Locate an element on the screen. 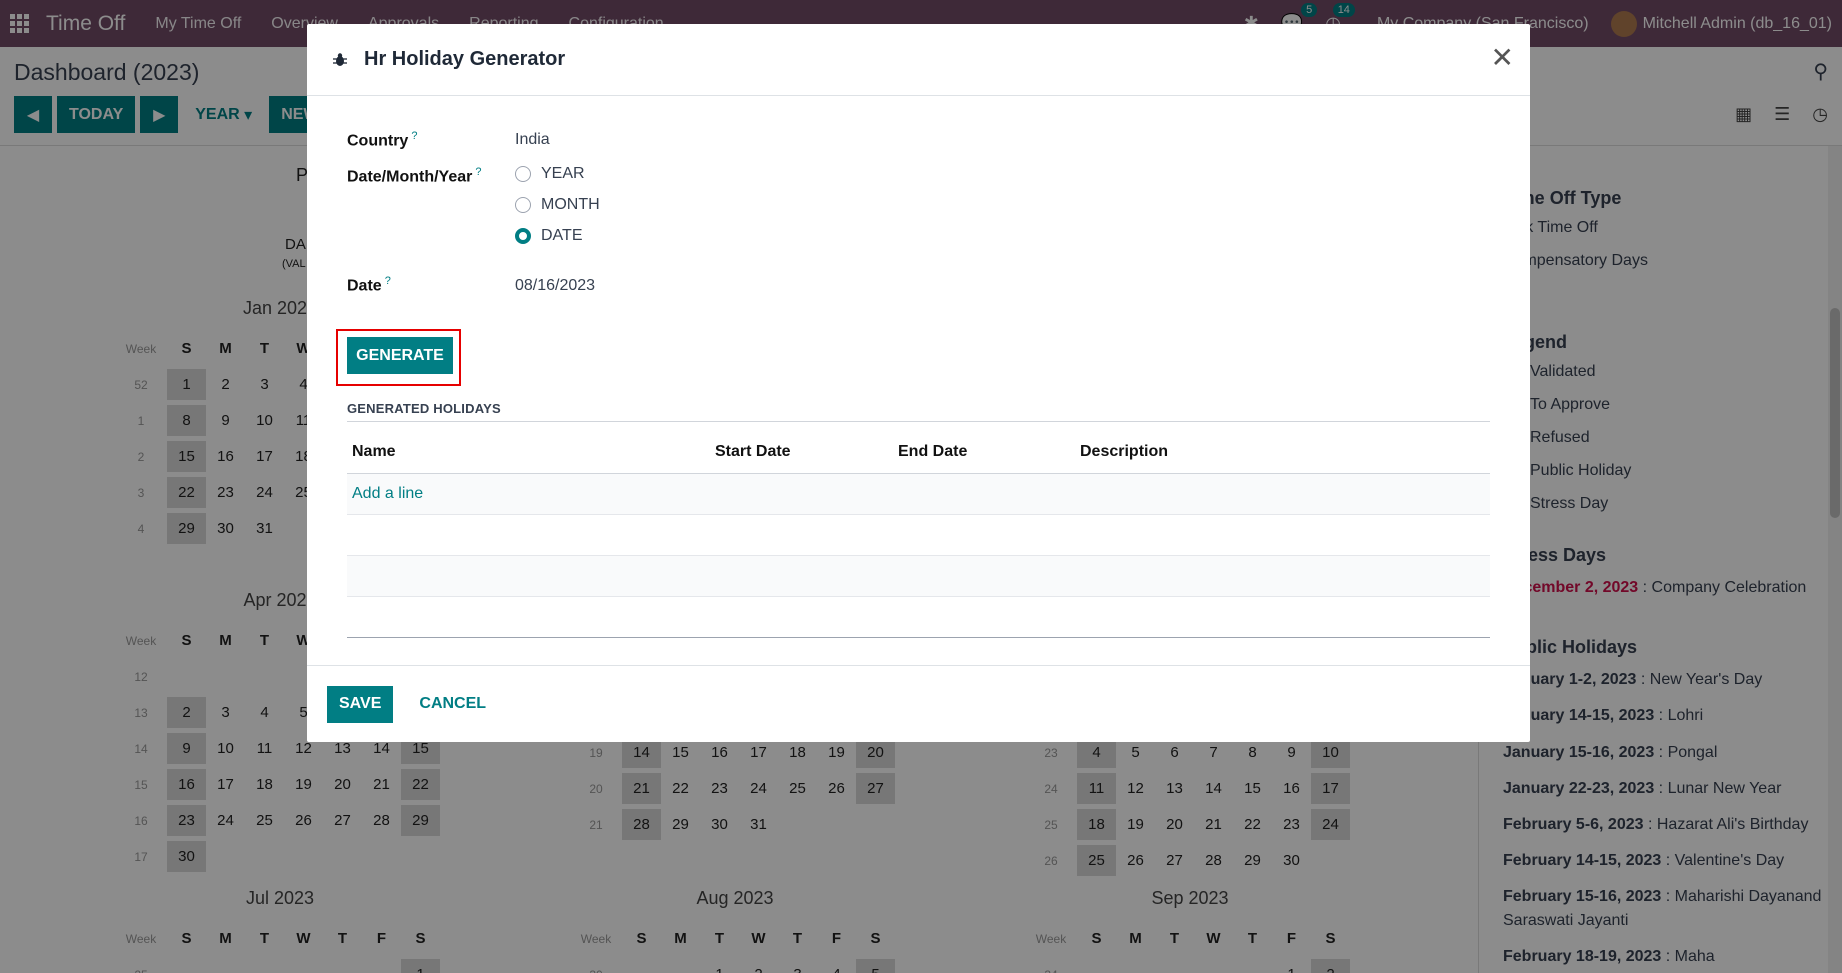  radio-label: YEAR is located at coordinates (563, 173).